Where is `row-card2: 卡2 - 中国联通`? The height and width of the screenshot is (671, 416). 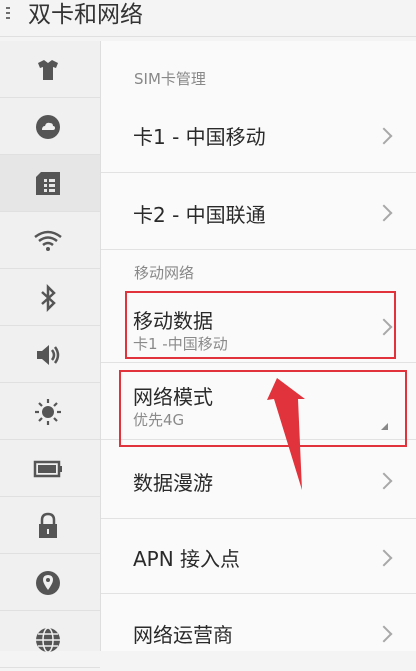
row-card2: 卡2 - 中国联通 is located at coordinates (258, 211).